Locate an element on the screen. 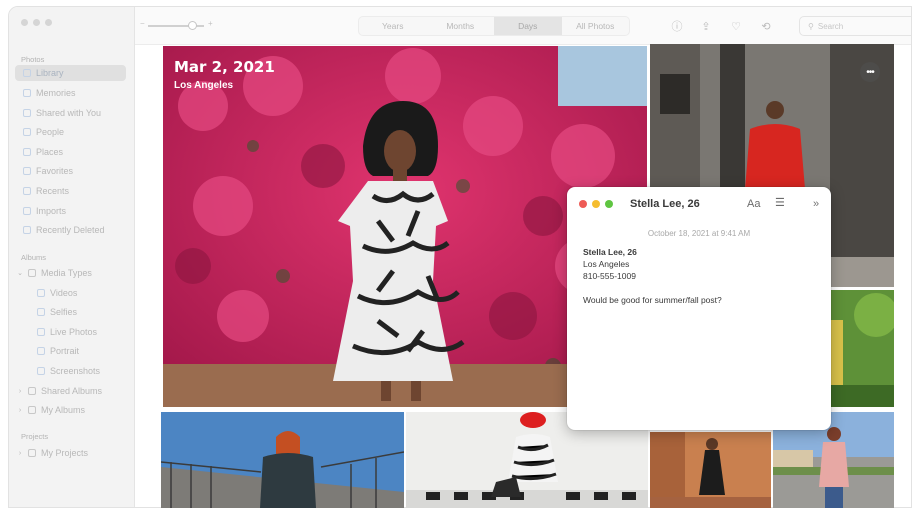 The image size is (912, 508). sidebar-item-shared-albums: › Shared Albums is located at coordinates (59, 391).